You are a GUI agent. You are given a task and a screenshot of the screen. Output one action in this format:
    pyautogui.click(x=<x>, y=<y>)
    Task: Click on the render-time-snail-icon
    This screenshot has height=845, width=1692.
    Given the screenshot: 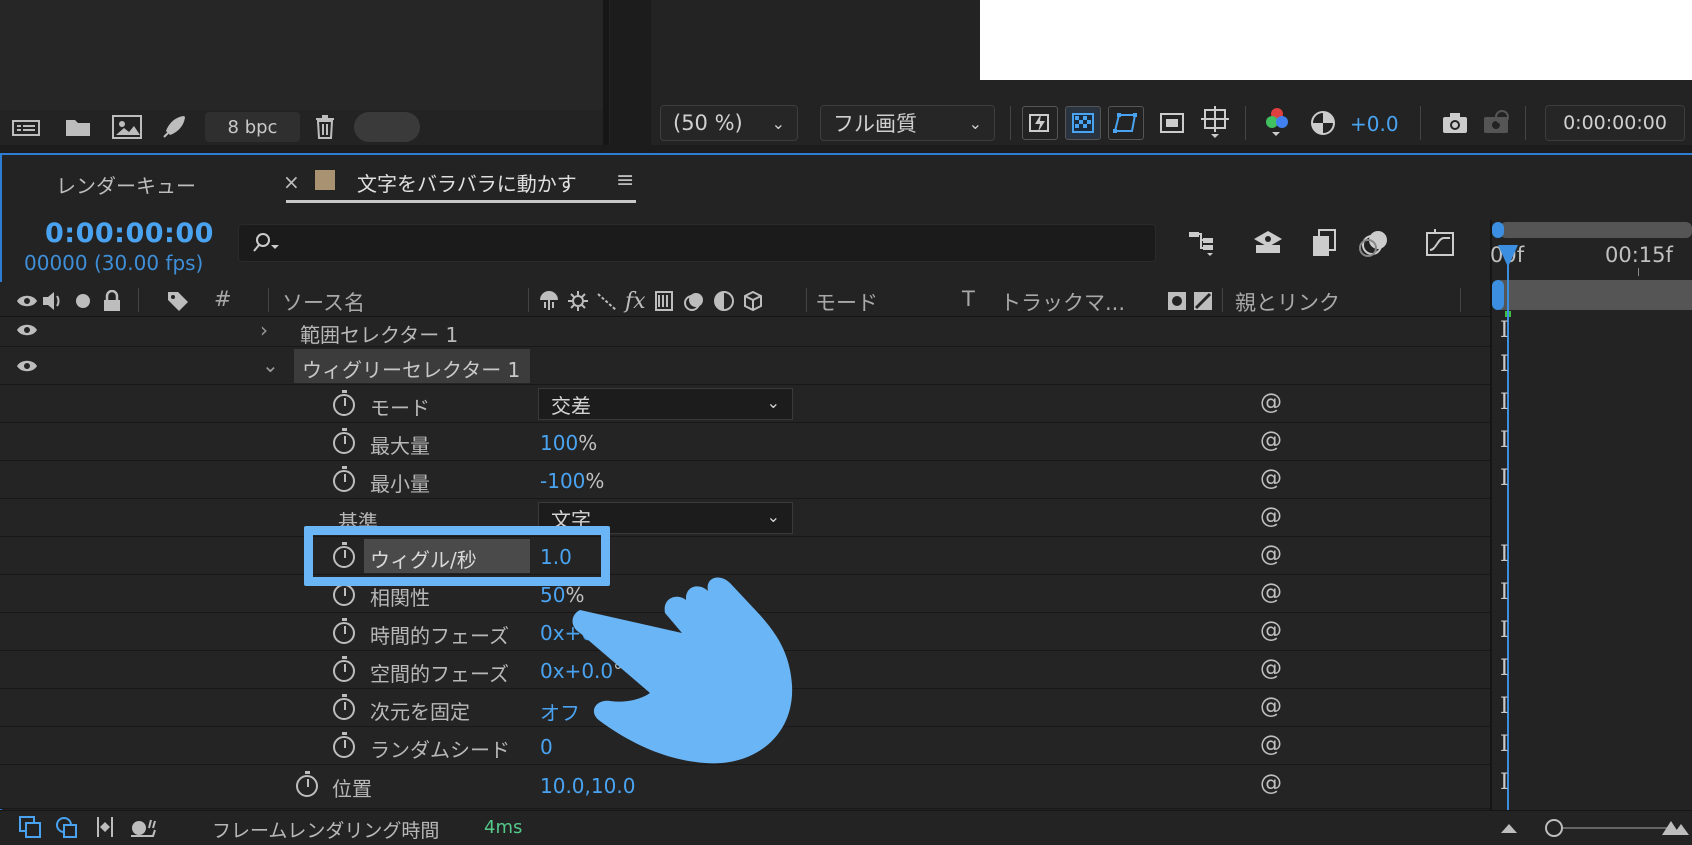 What is the action you would take?
    pyautogui.click(x=143, y=827)
    